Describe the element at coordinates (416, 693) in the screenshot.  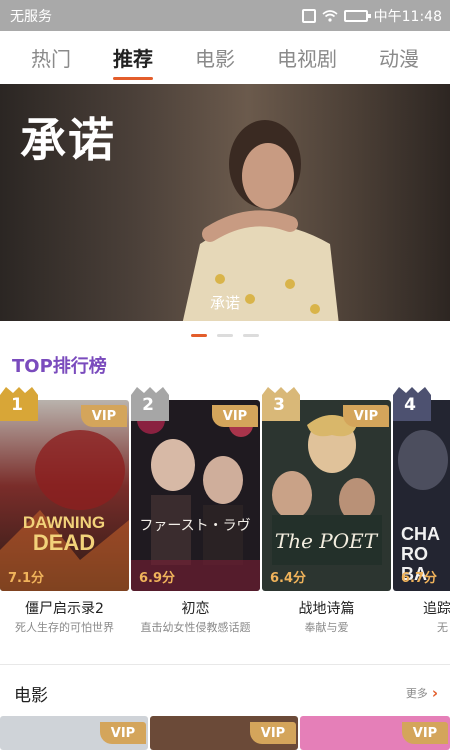
I see `more-label: 更多` at that location.